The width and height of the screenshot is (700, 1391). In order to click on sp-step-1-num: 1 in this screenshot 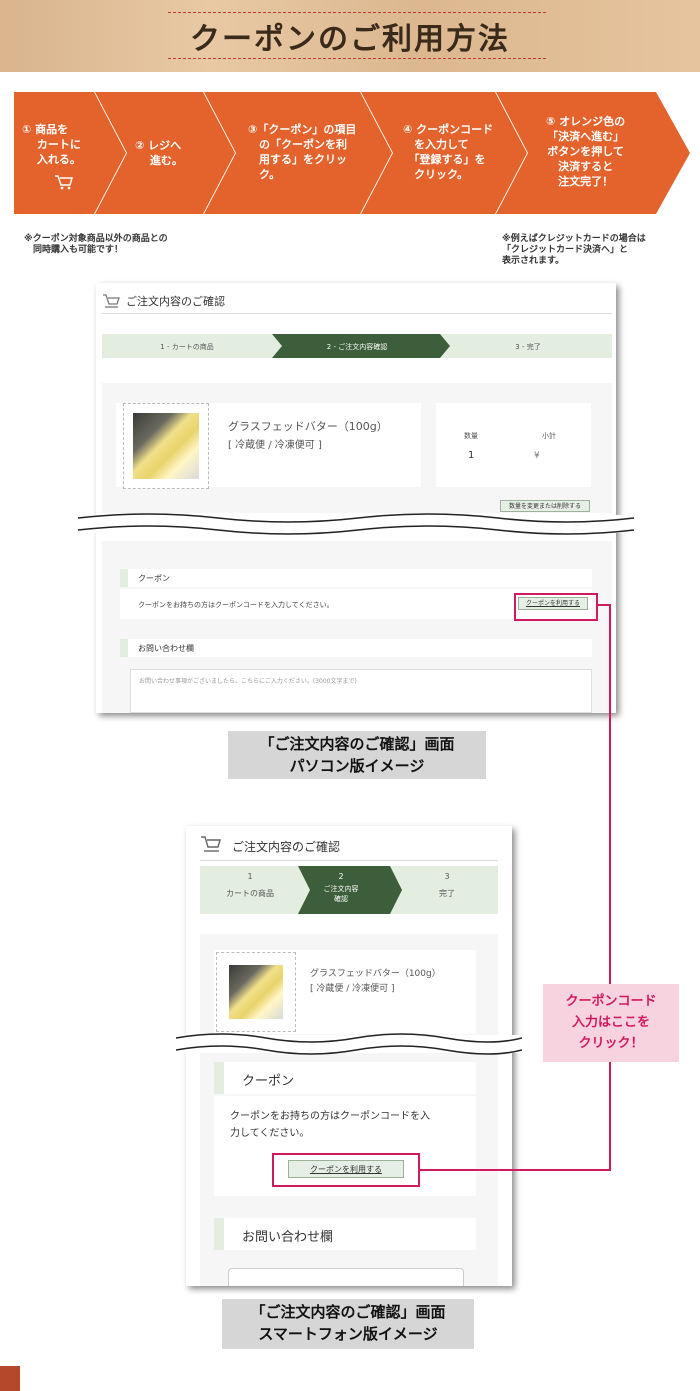, I will do `click(250, 876)`.